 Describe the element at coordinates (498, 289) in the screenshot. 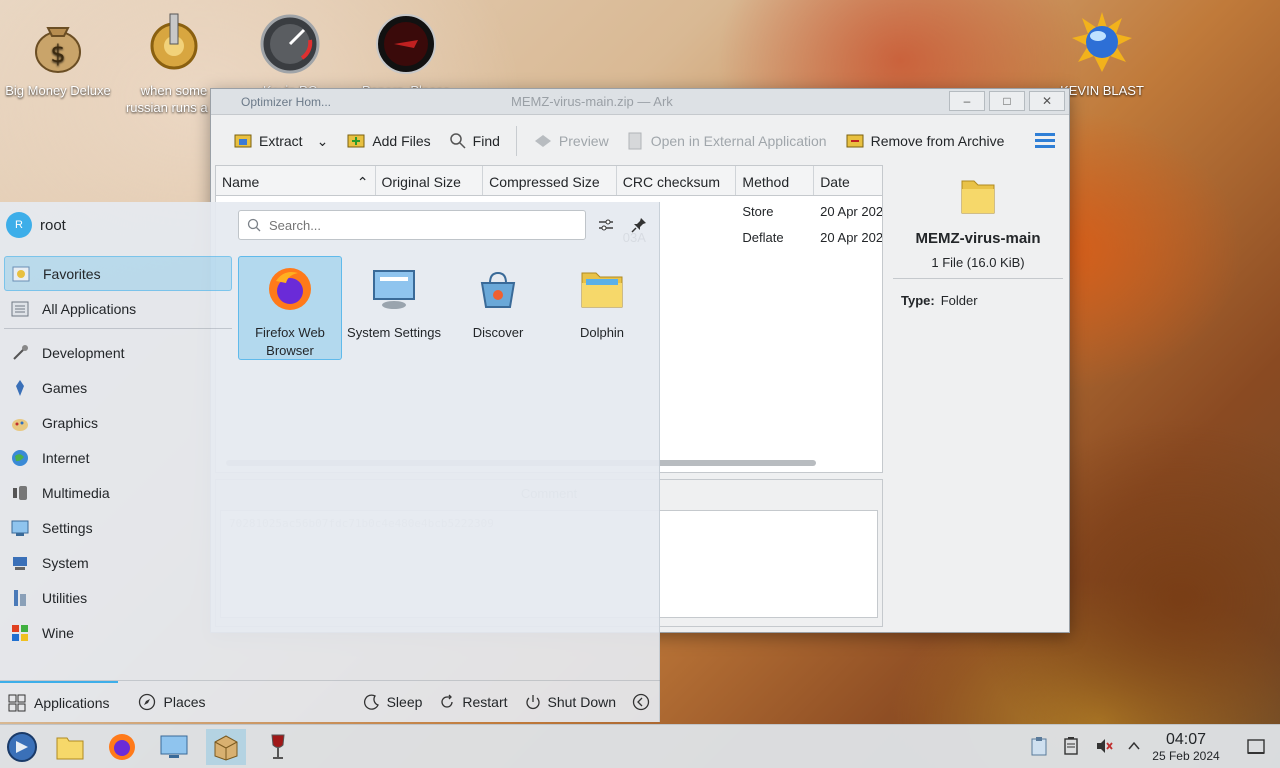

I see `discover-icon` at that location.